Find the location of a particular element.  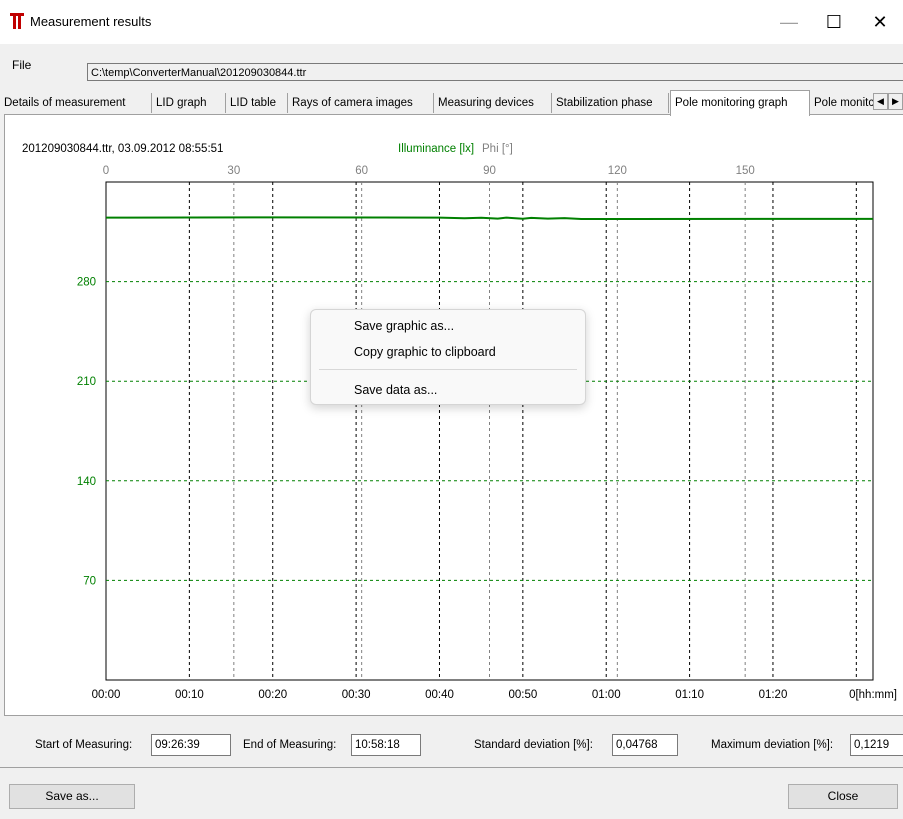

x-tick-label: 00:50 is located at coordinates (522, 695).